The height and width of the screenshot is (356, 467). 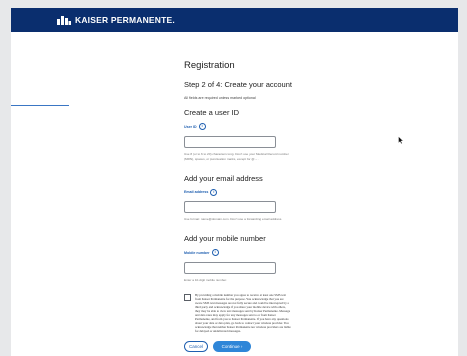 I want to click on email-section-title: Add your email address, so click(x=223, y=178).